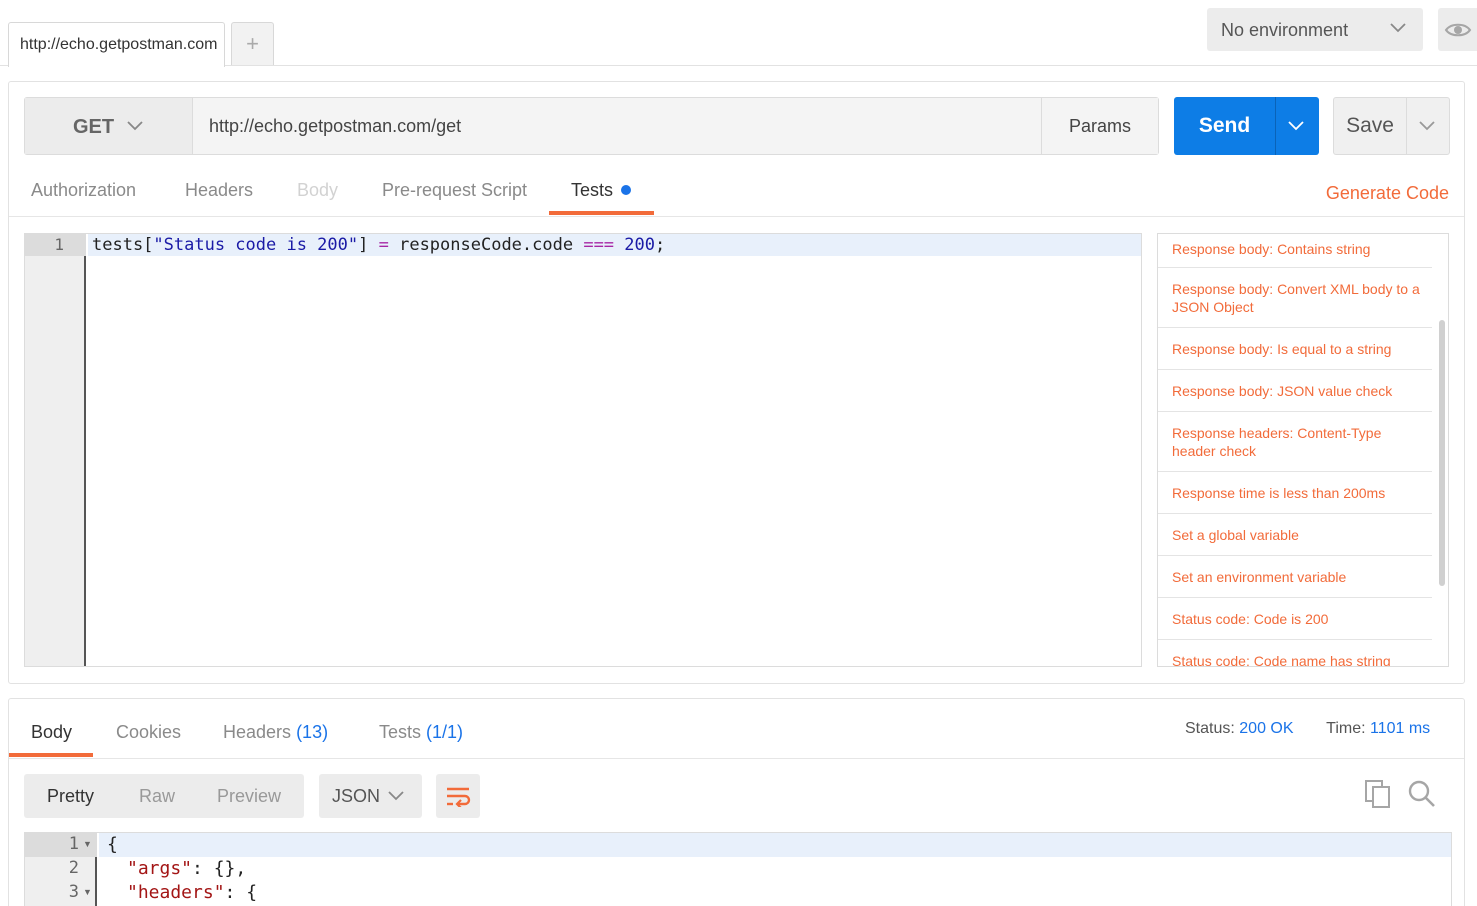  I want to click on json-line: {, so click(112, 844).